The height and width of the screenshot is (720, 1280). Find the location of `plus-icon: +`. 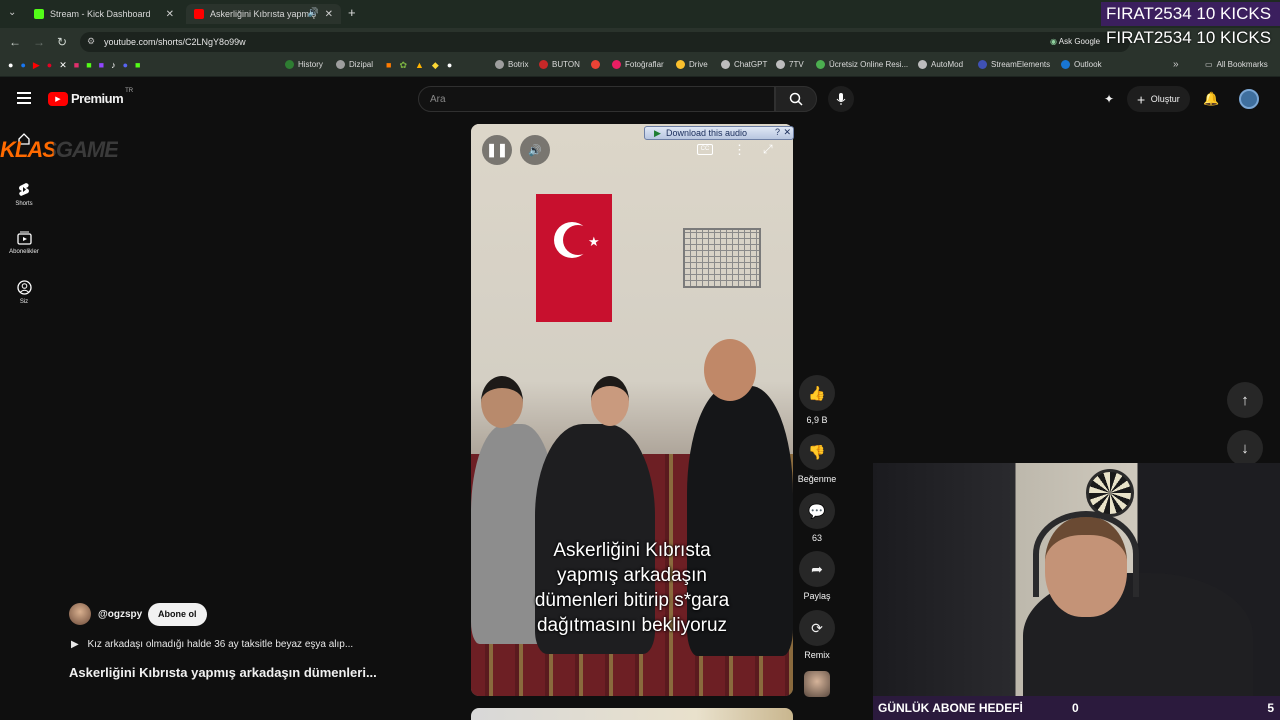

plus-icon: + is located at coordinates (1141, 99).